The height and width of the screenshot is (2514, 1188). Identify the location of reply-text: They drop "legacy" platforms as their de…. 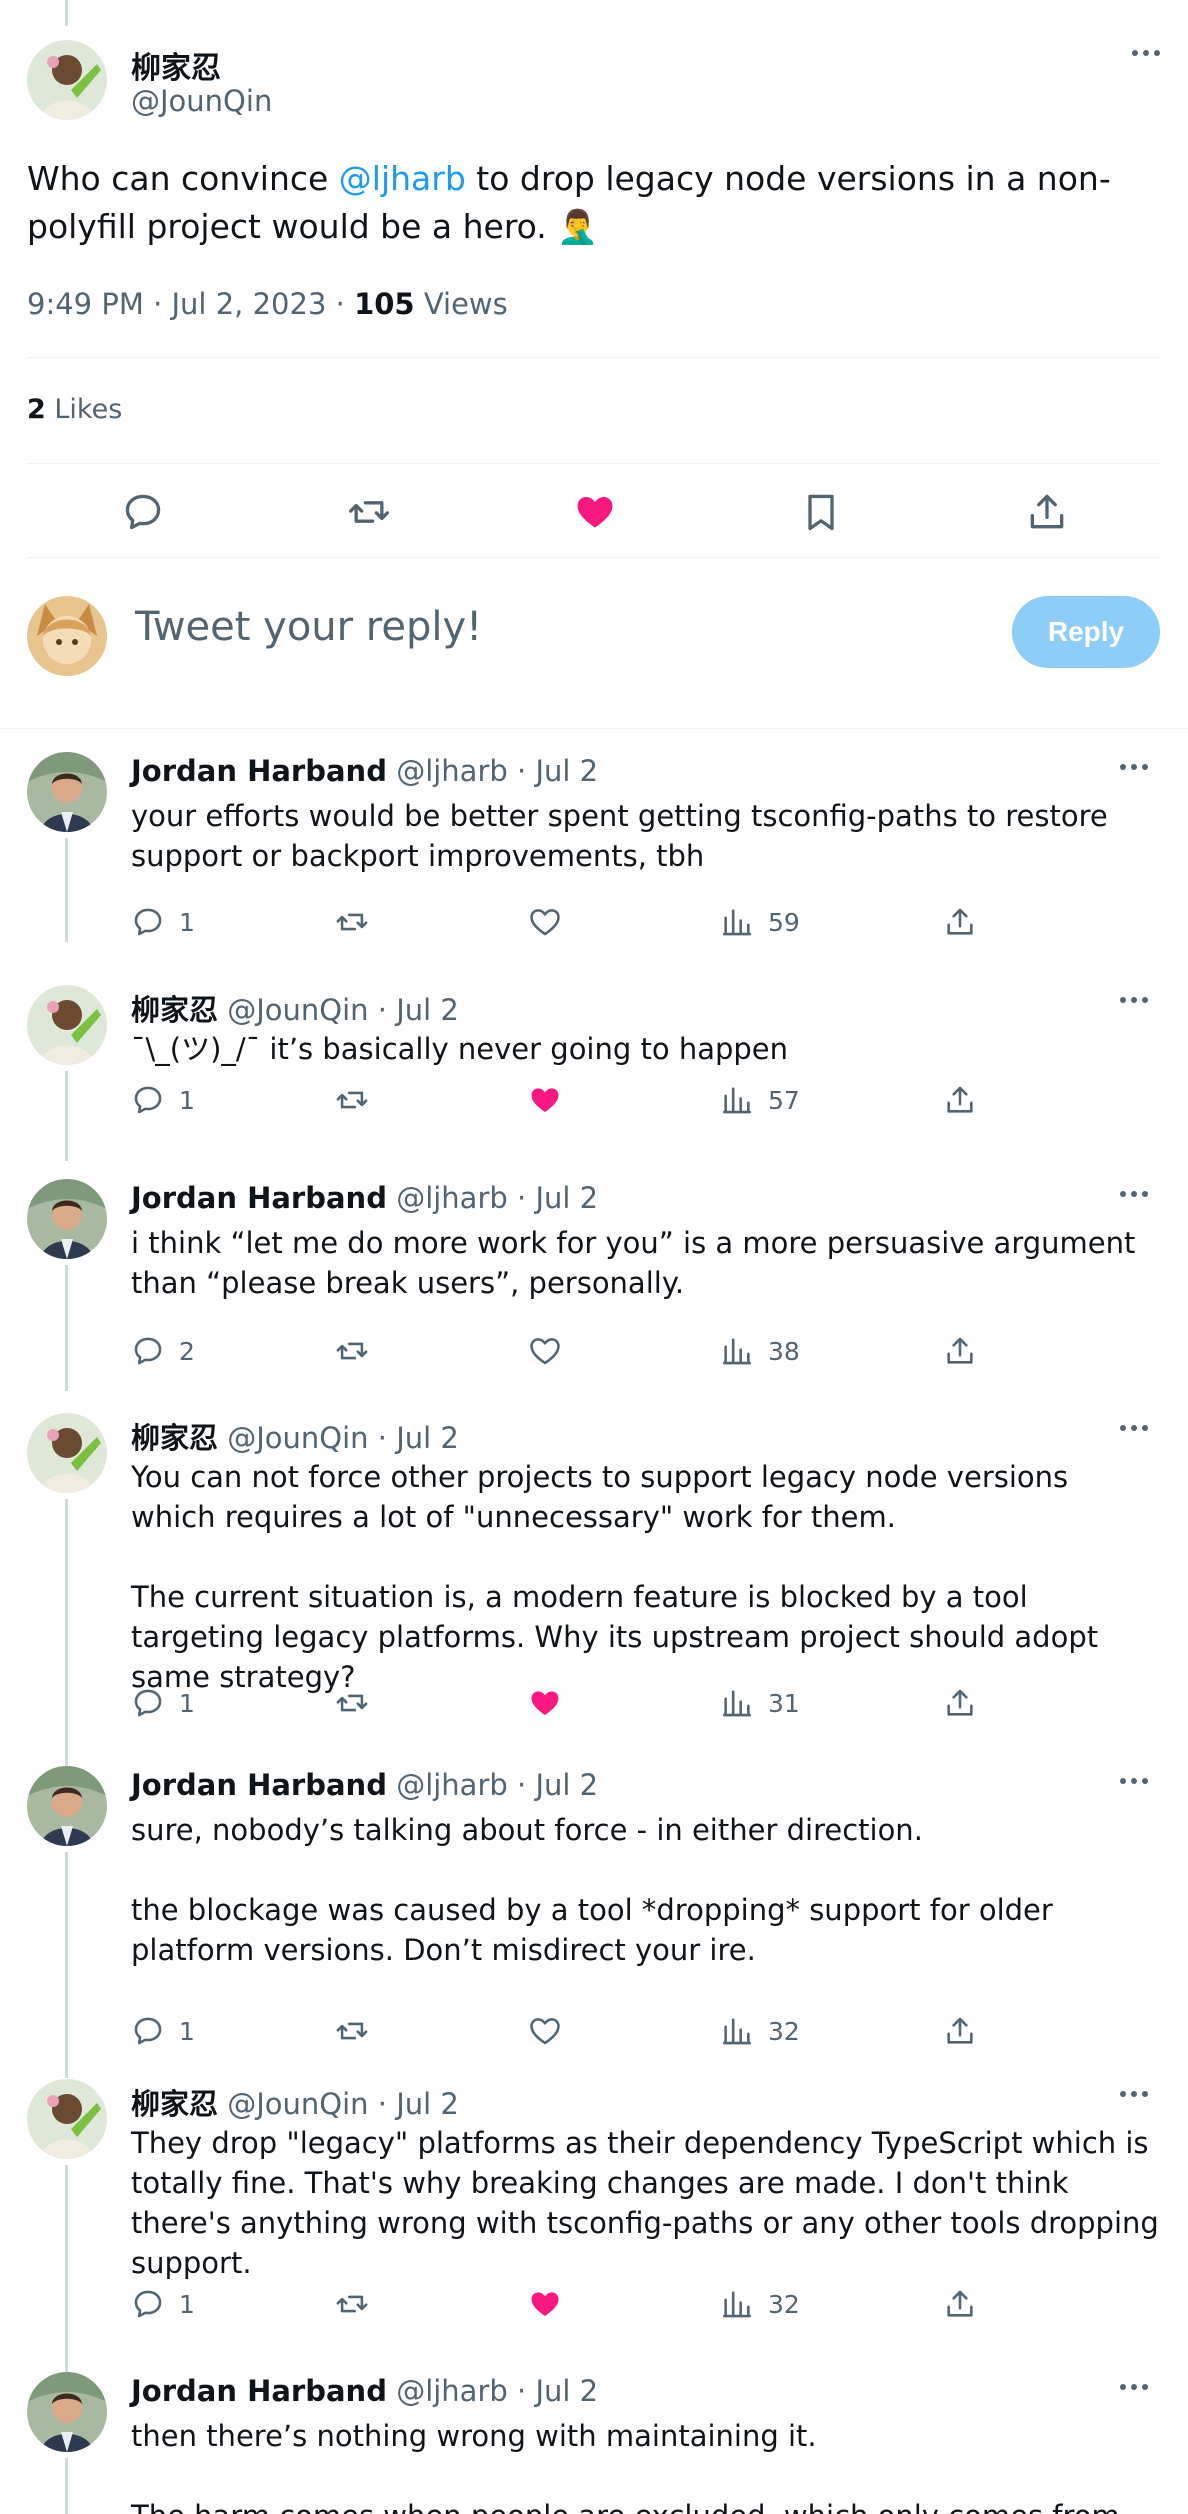
(646, 2203).